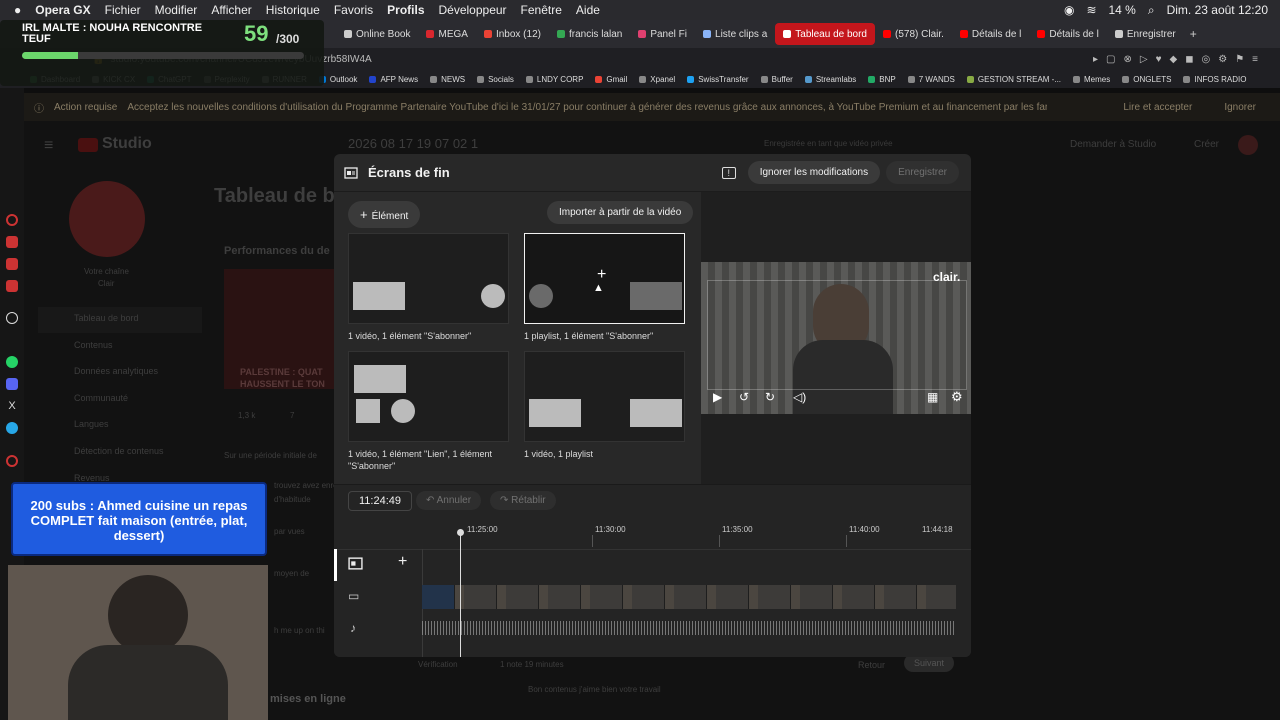 The image size is (1280, 720). I want to click on browser-tab: (578) Clair., so click(913, 34).